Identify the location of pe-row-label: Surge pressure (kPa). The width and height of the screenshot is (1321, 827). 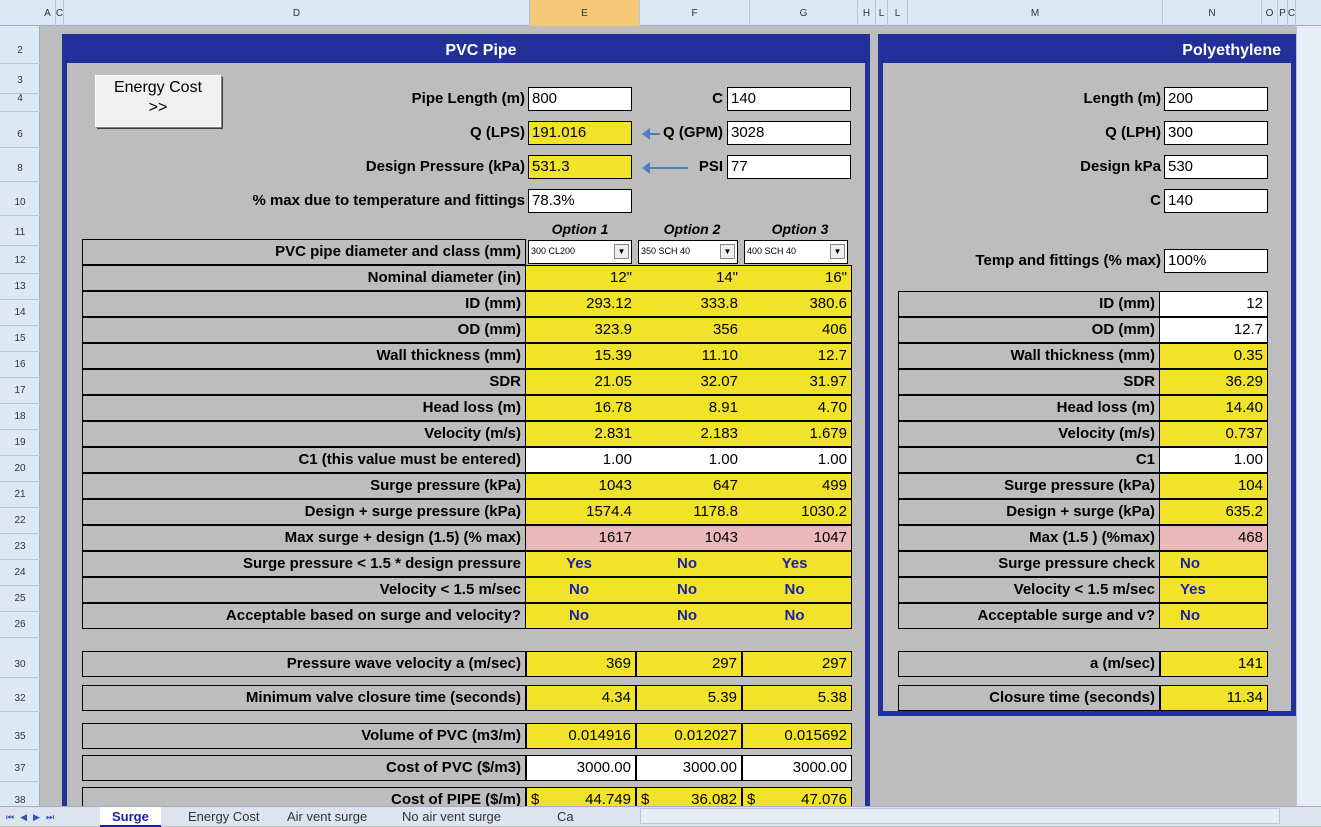
(1029, 486).